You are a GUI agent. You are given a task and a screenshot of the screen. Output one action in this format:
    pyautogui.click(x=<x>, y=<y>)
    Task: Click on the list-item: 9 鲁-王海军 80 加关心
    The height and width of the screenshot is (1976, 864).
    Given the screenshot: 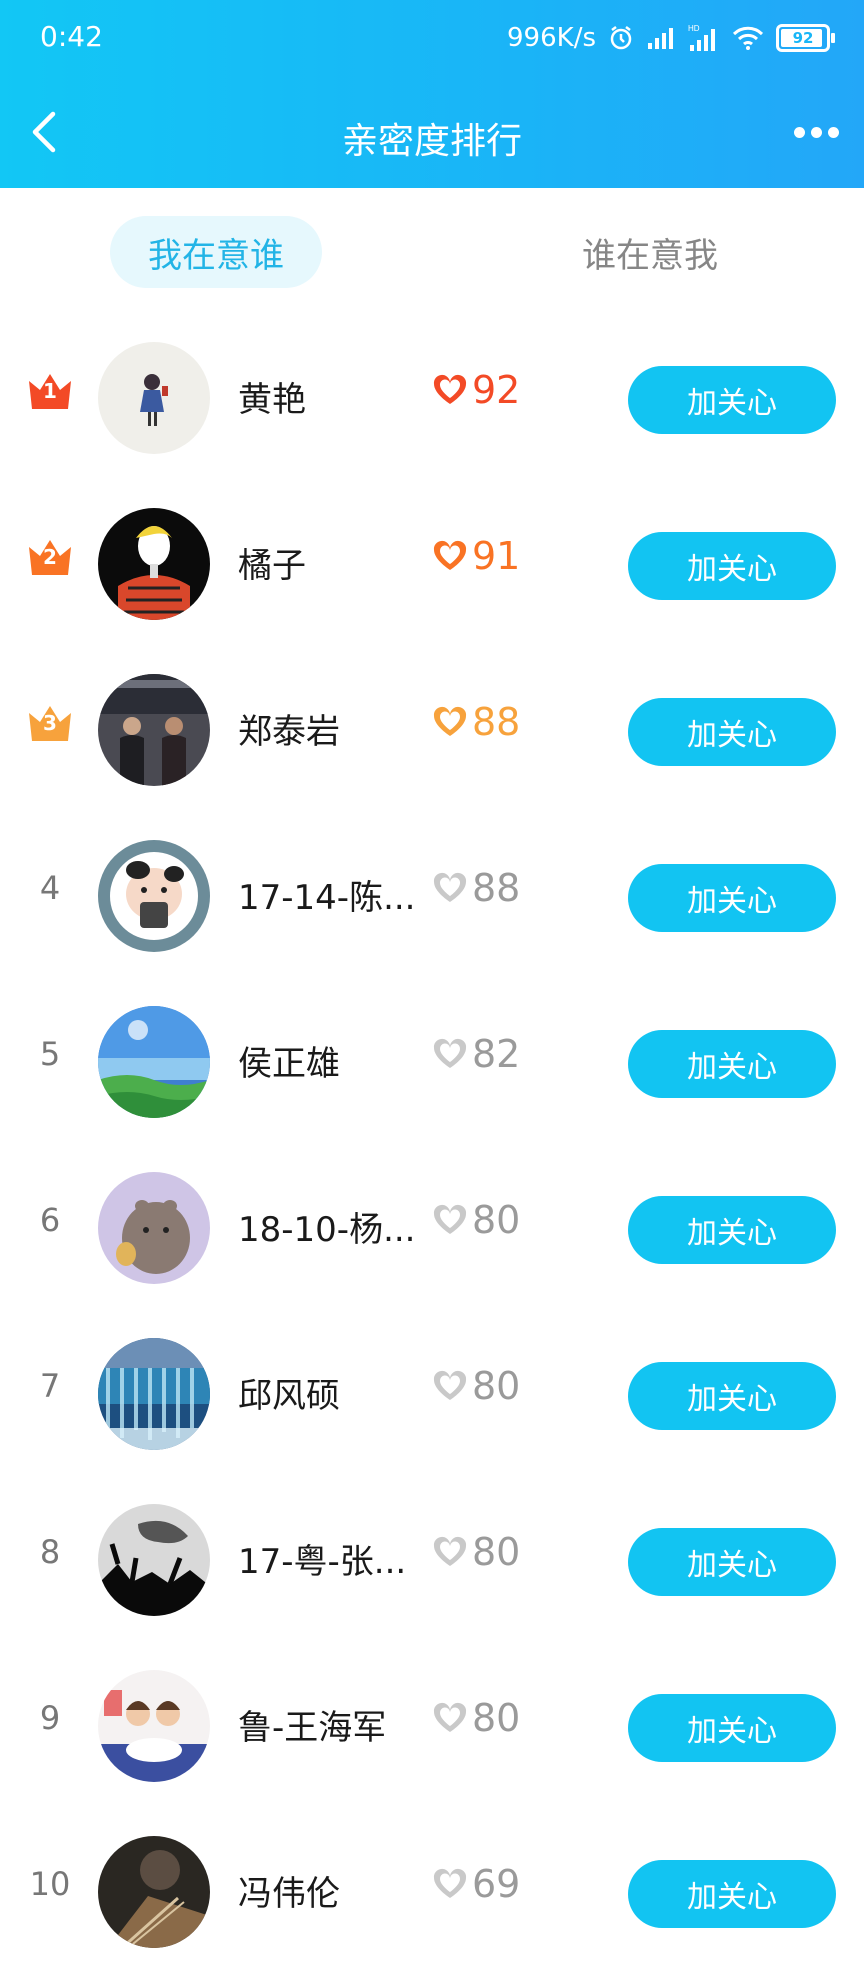 What is the action you would take?
    pyautogui.click(x=432, y=1727)
    